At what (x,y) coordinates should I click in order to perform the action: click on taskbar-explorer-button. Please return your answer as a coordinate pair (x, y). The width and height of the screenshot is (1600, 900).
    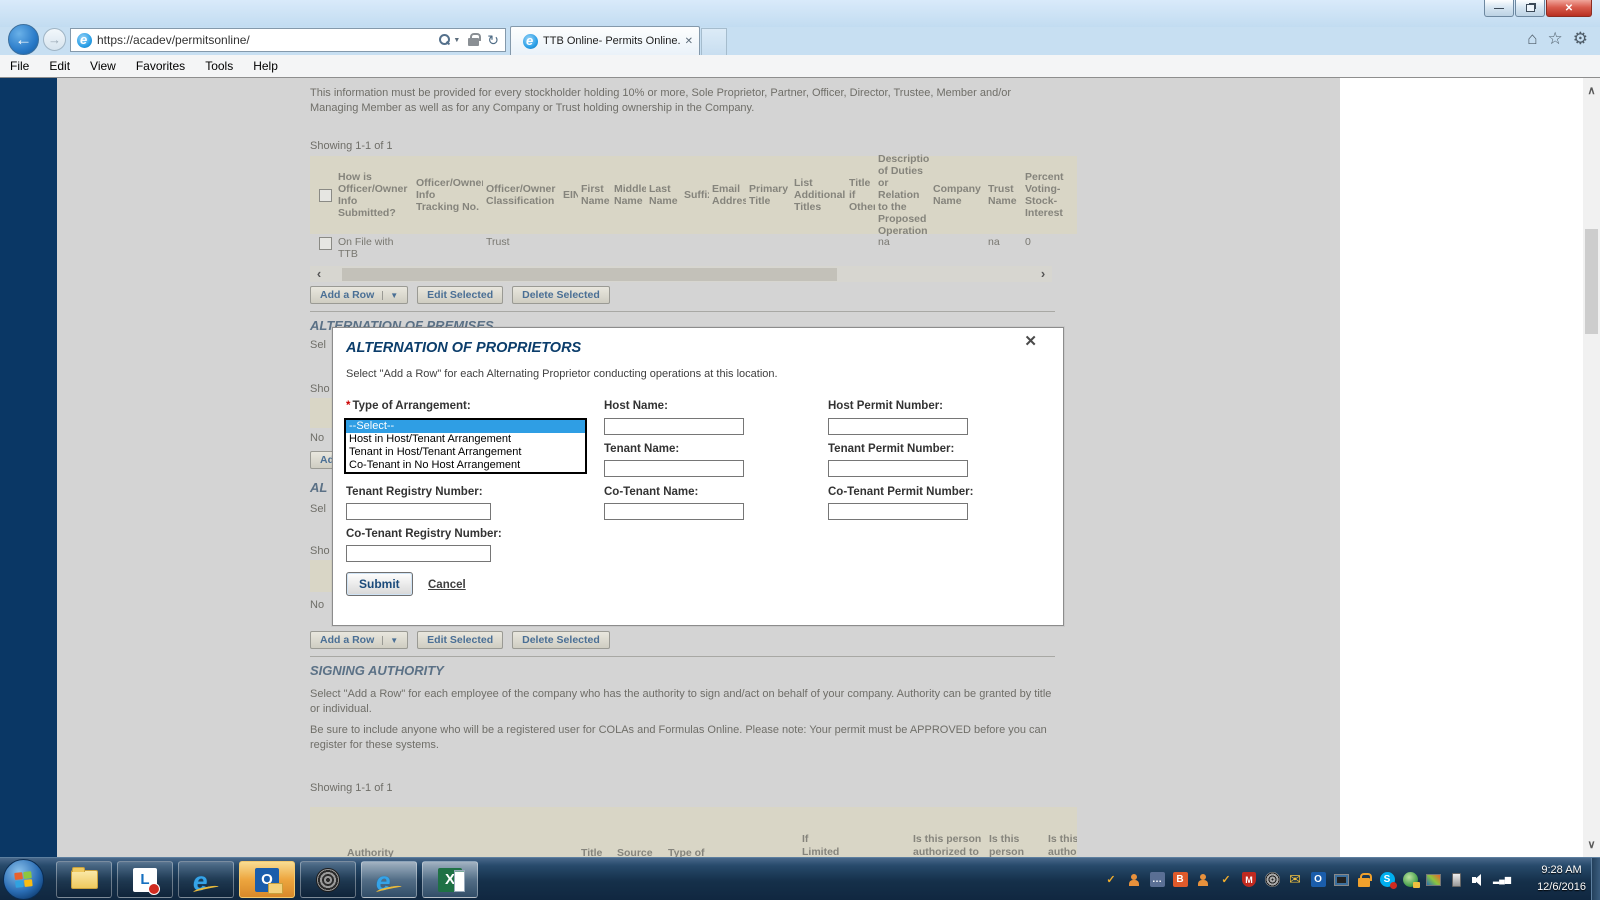
    Looking at the image, I should click on (84, 879).